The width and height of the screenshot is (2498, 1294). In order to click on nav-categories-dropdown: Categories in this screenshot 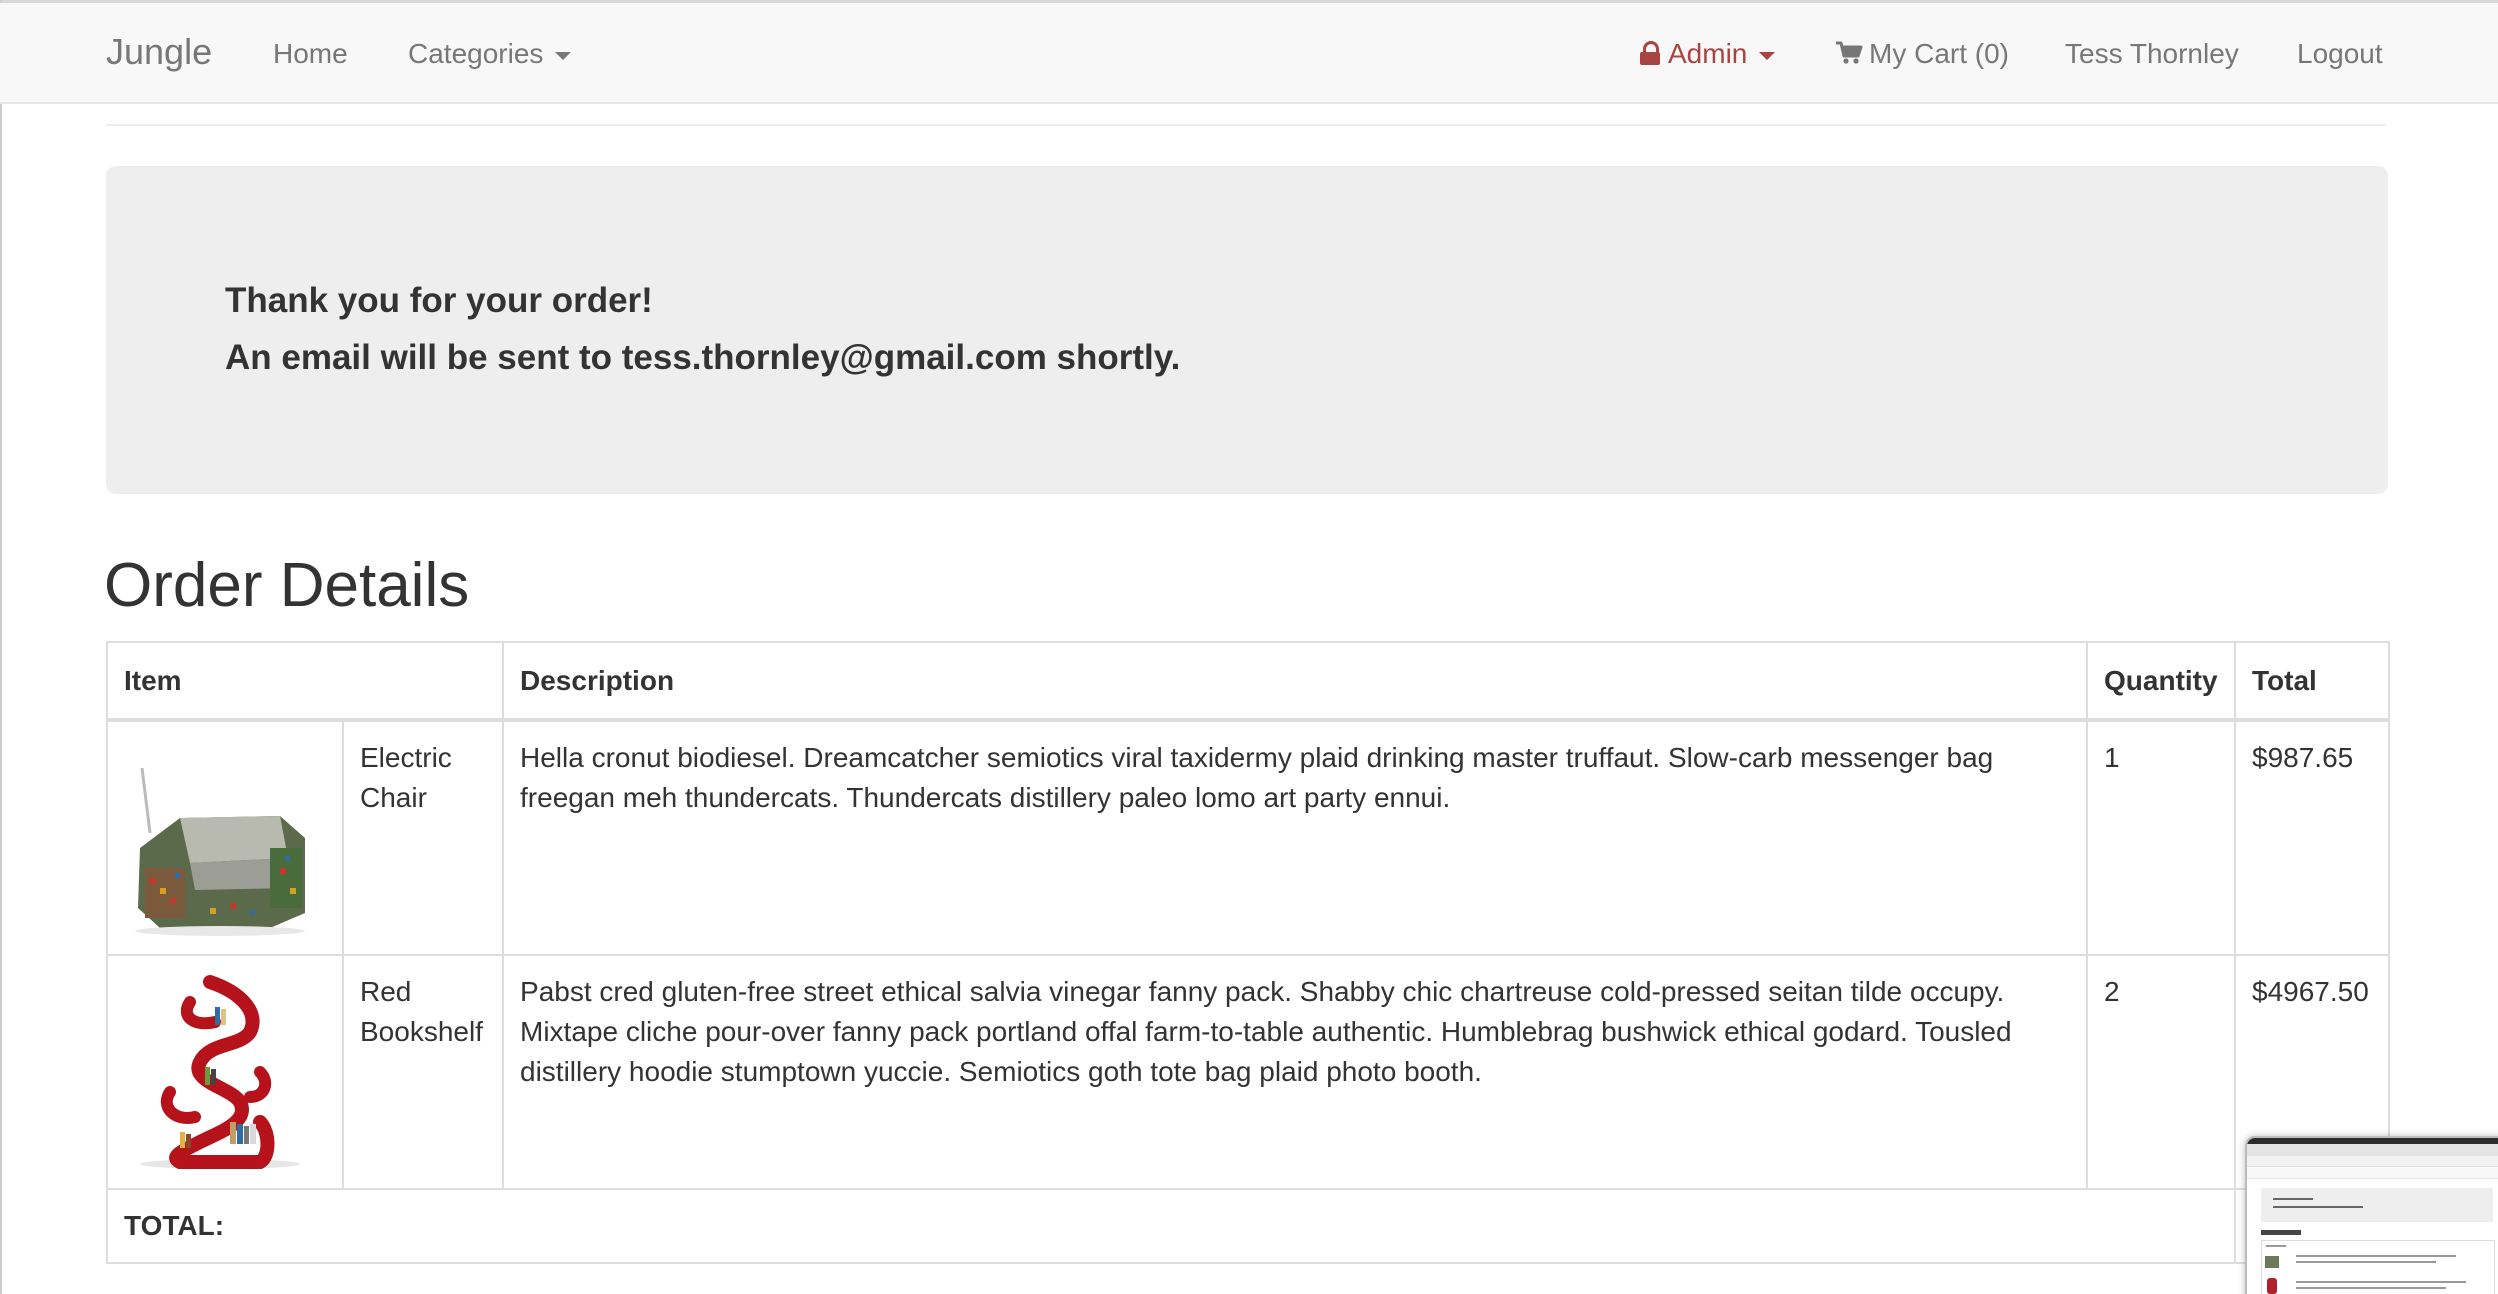, I will do `click(490, 54)`.